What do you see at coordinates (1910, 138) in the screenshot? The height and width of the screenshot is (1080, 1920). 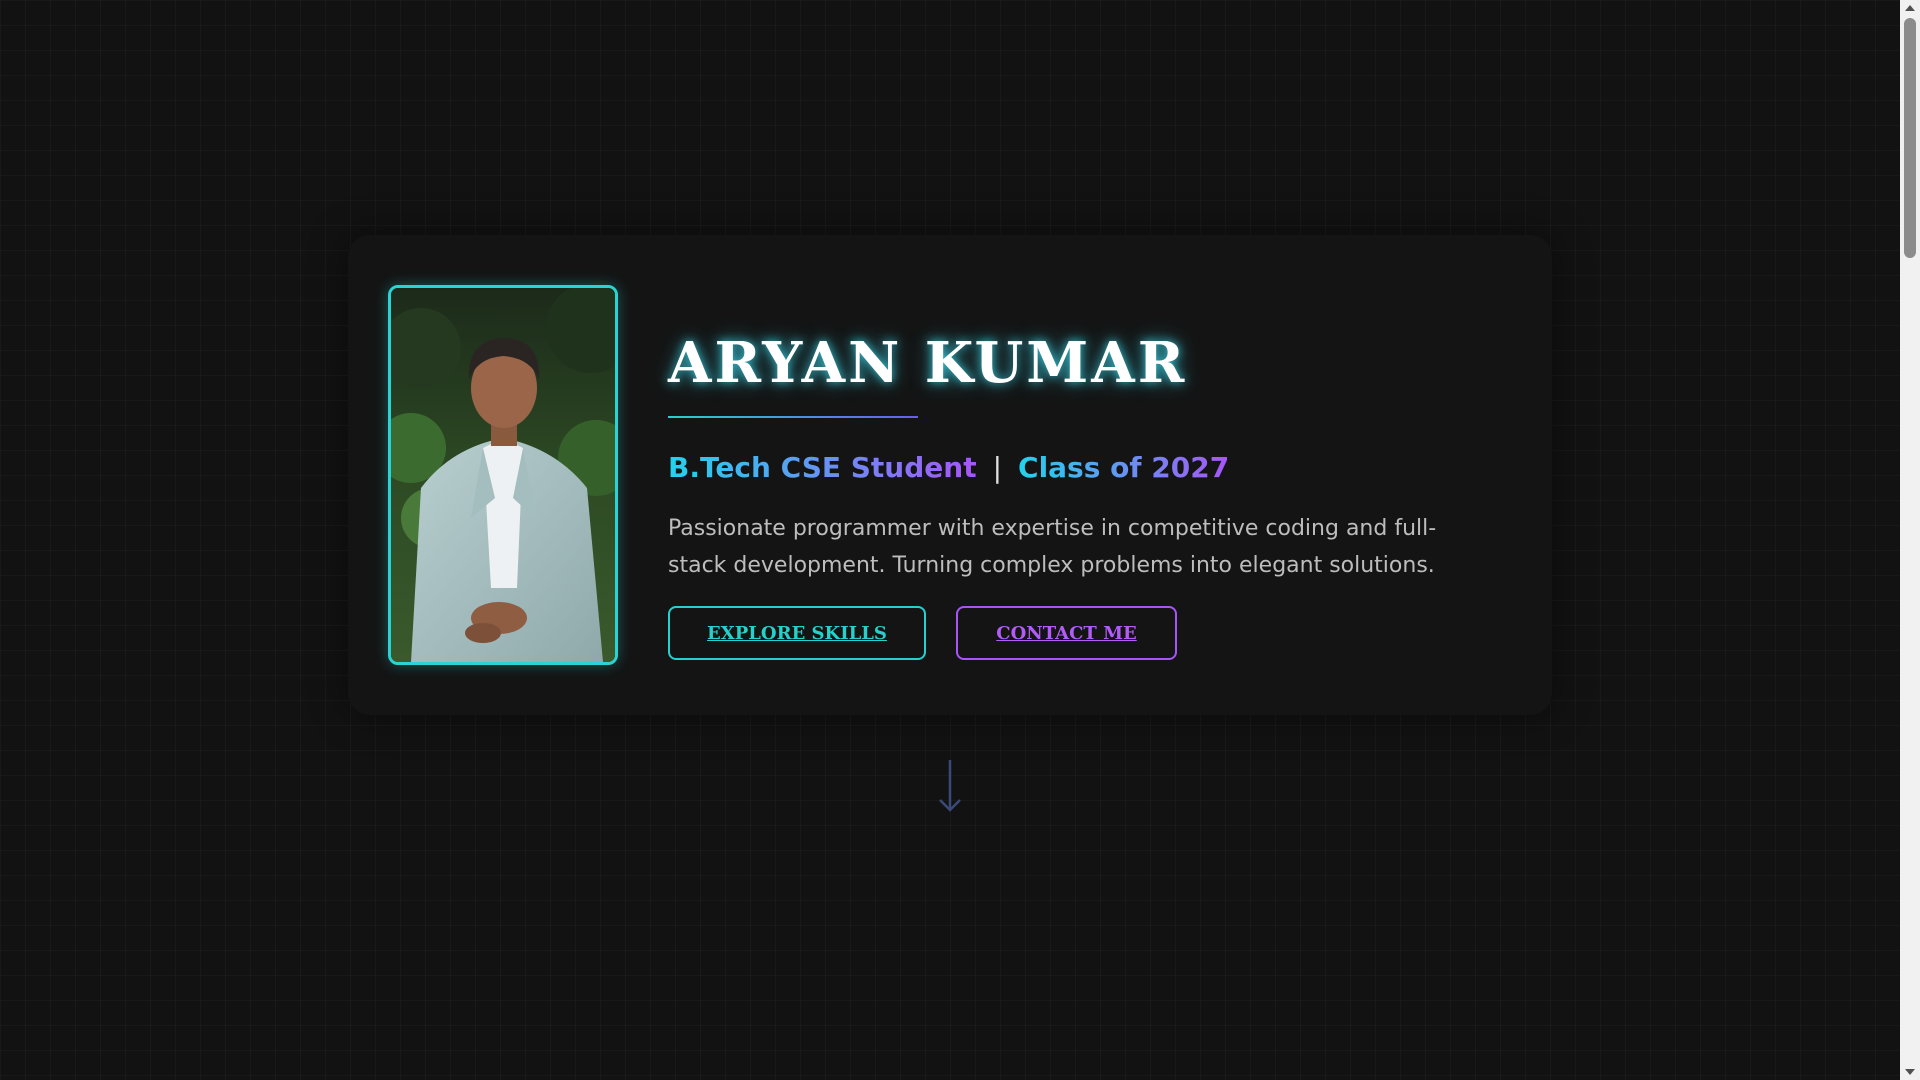 I see `scrollbar-thumb` at bounding box center [1910, 138].